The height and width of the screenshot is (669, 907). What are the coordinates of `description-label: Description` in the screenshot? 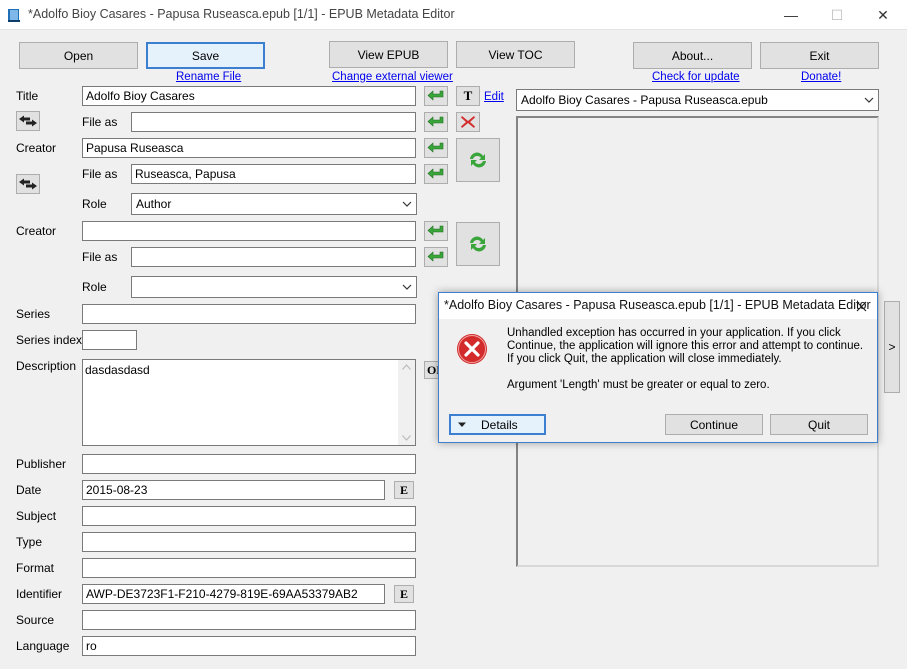 It's located at (46, 366).